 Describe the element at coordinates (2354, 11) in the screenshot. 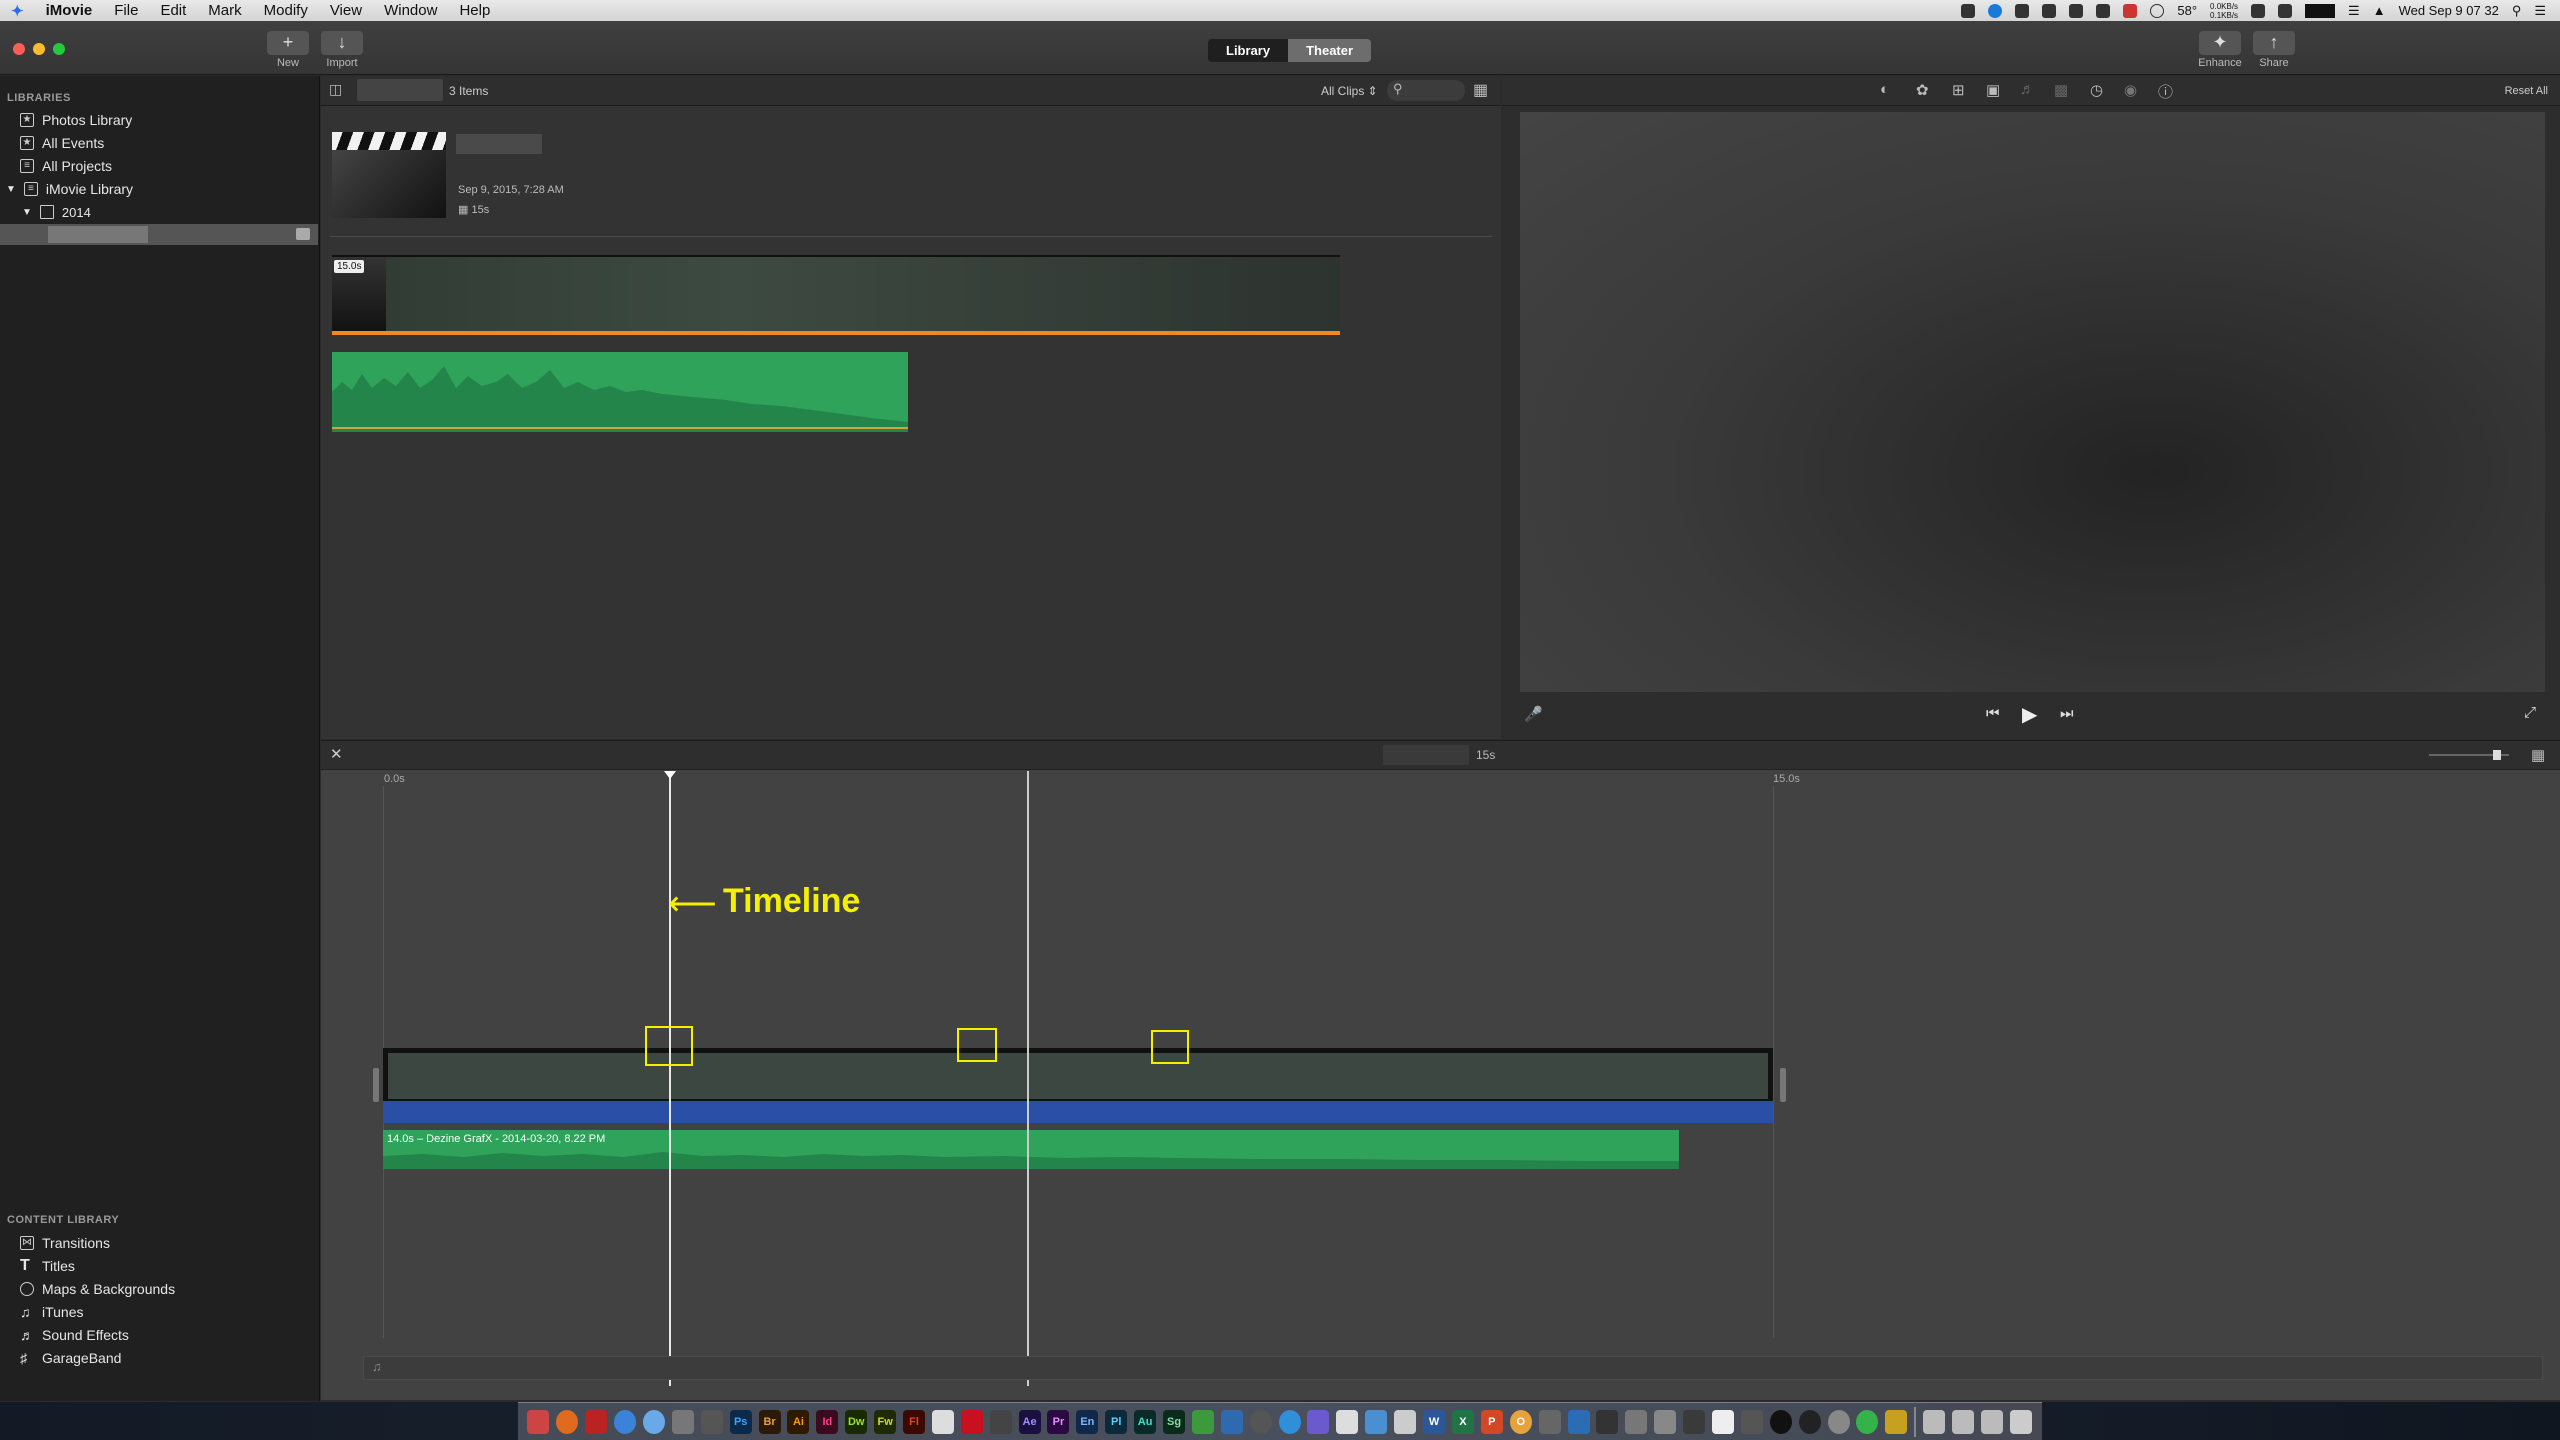

I see `wifi-icon: ☰` at that location.